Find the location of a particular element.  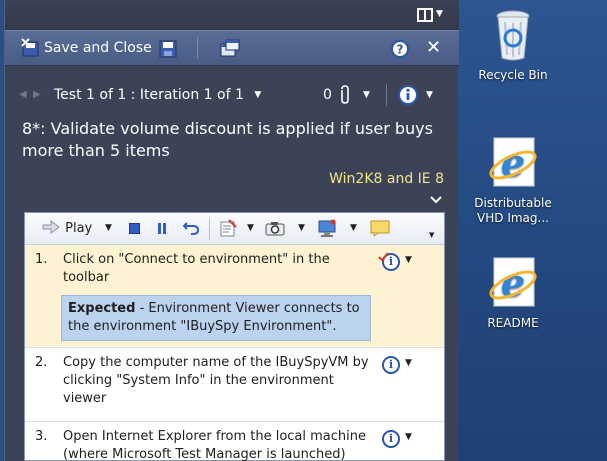

play-dropdown-icon: ▼ is located at coordinates (108, 228).